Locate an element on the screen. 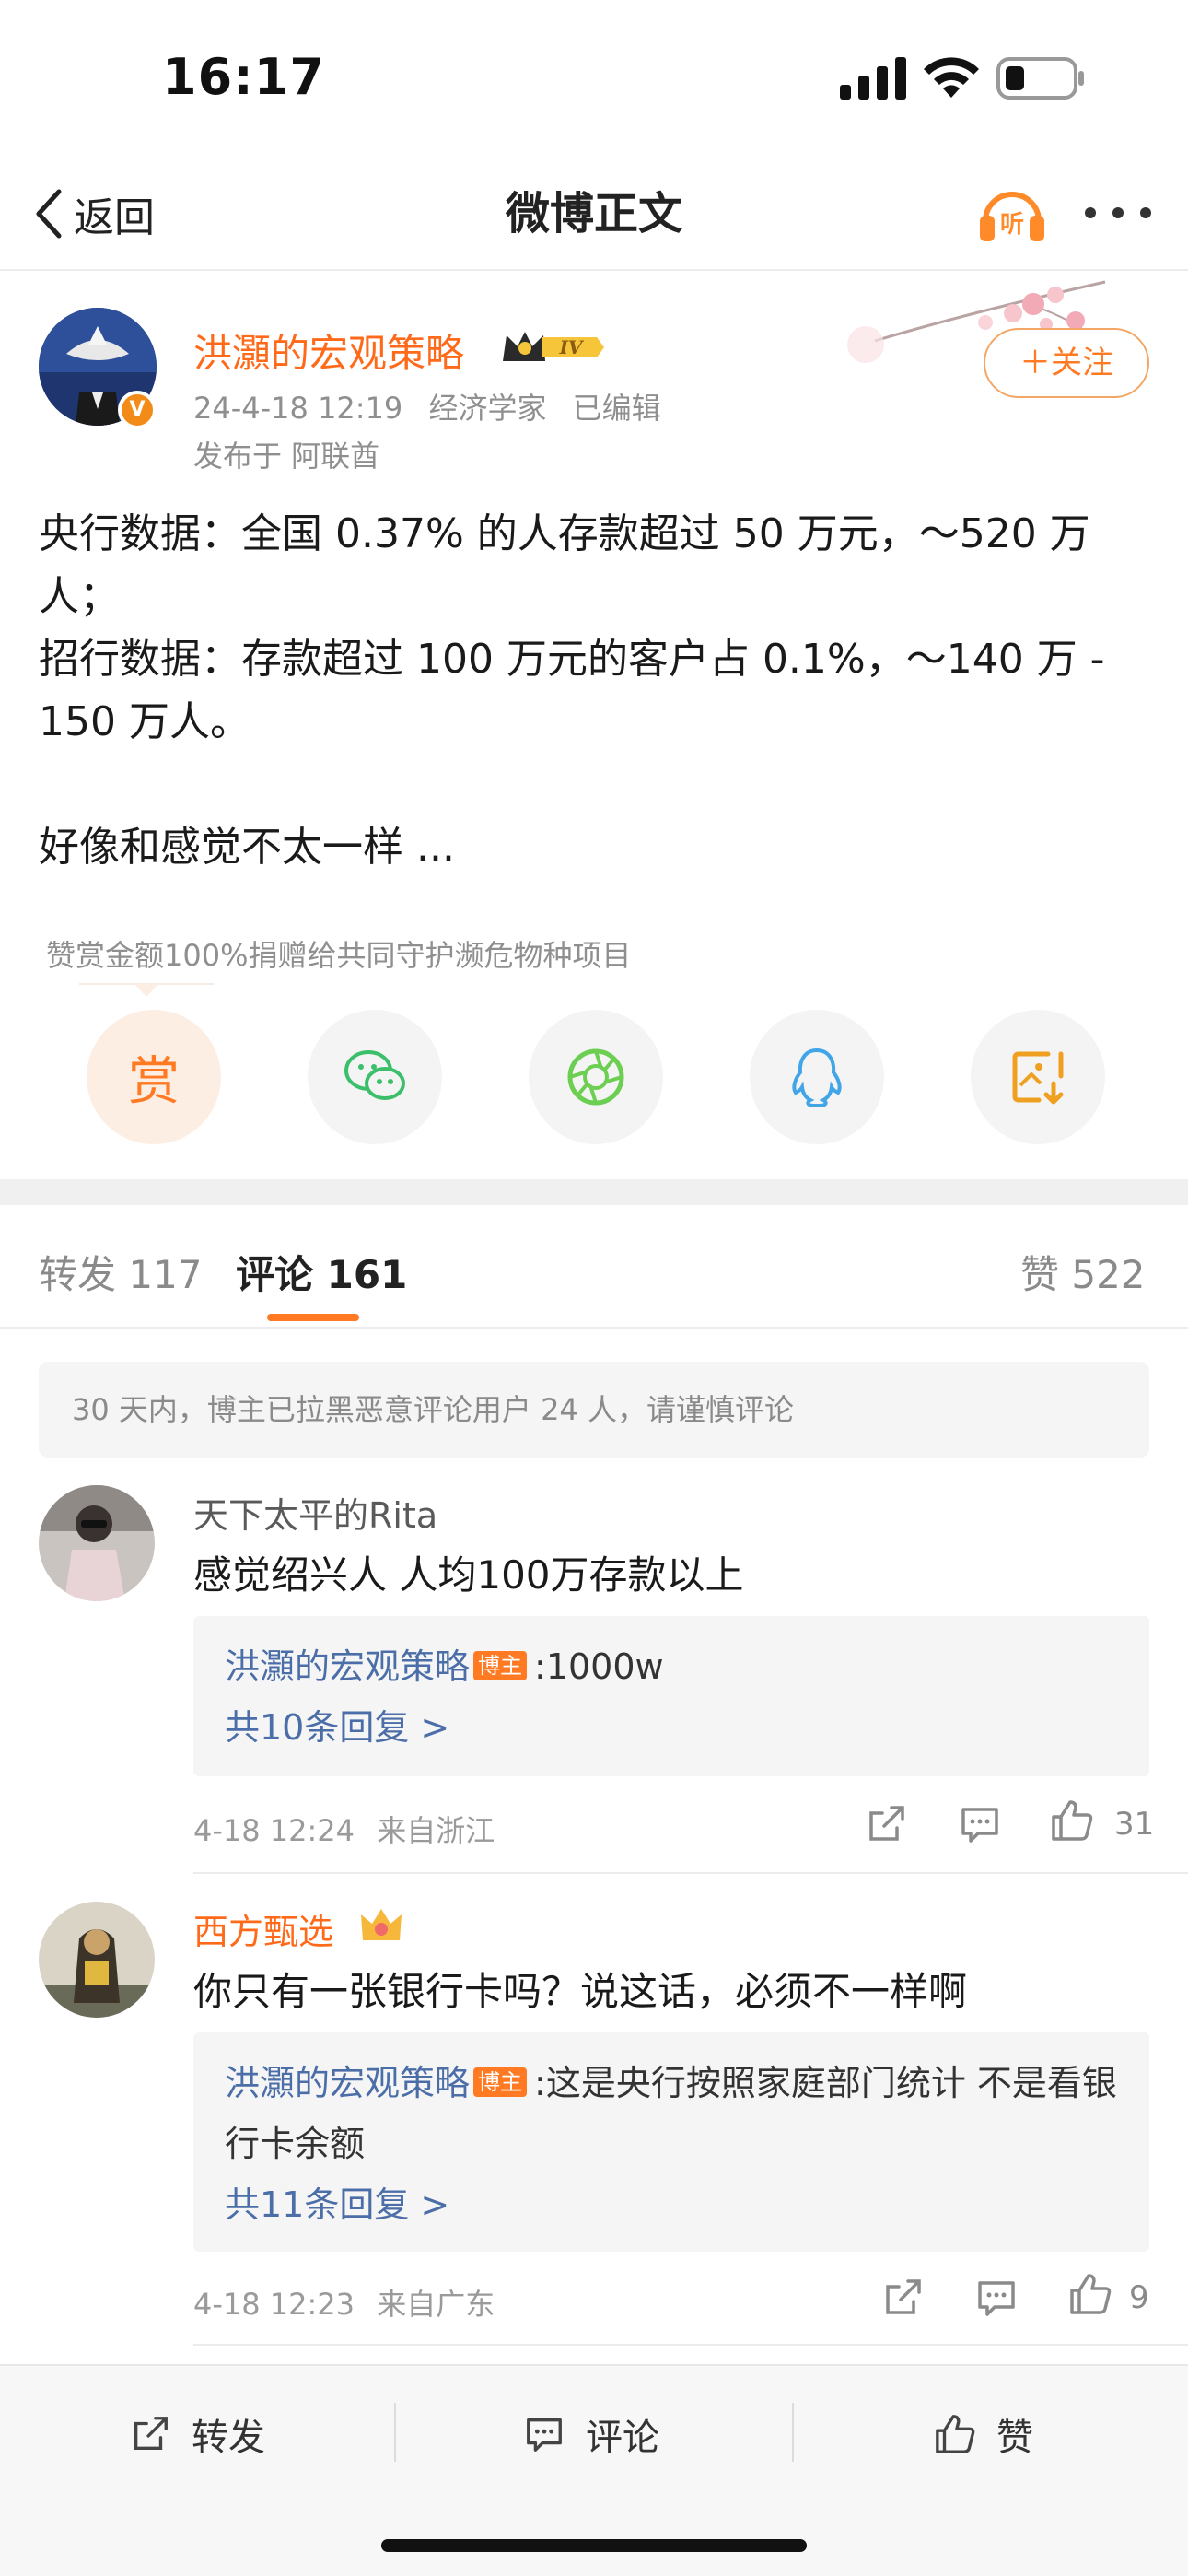 The width and height of the screenshot is (1188, 2576). comment-footer: 4-18 12:23 来自广东 is located at coordinates (350, 2302).